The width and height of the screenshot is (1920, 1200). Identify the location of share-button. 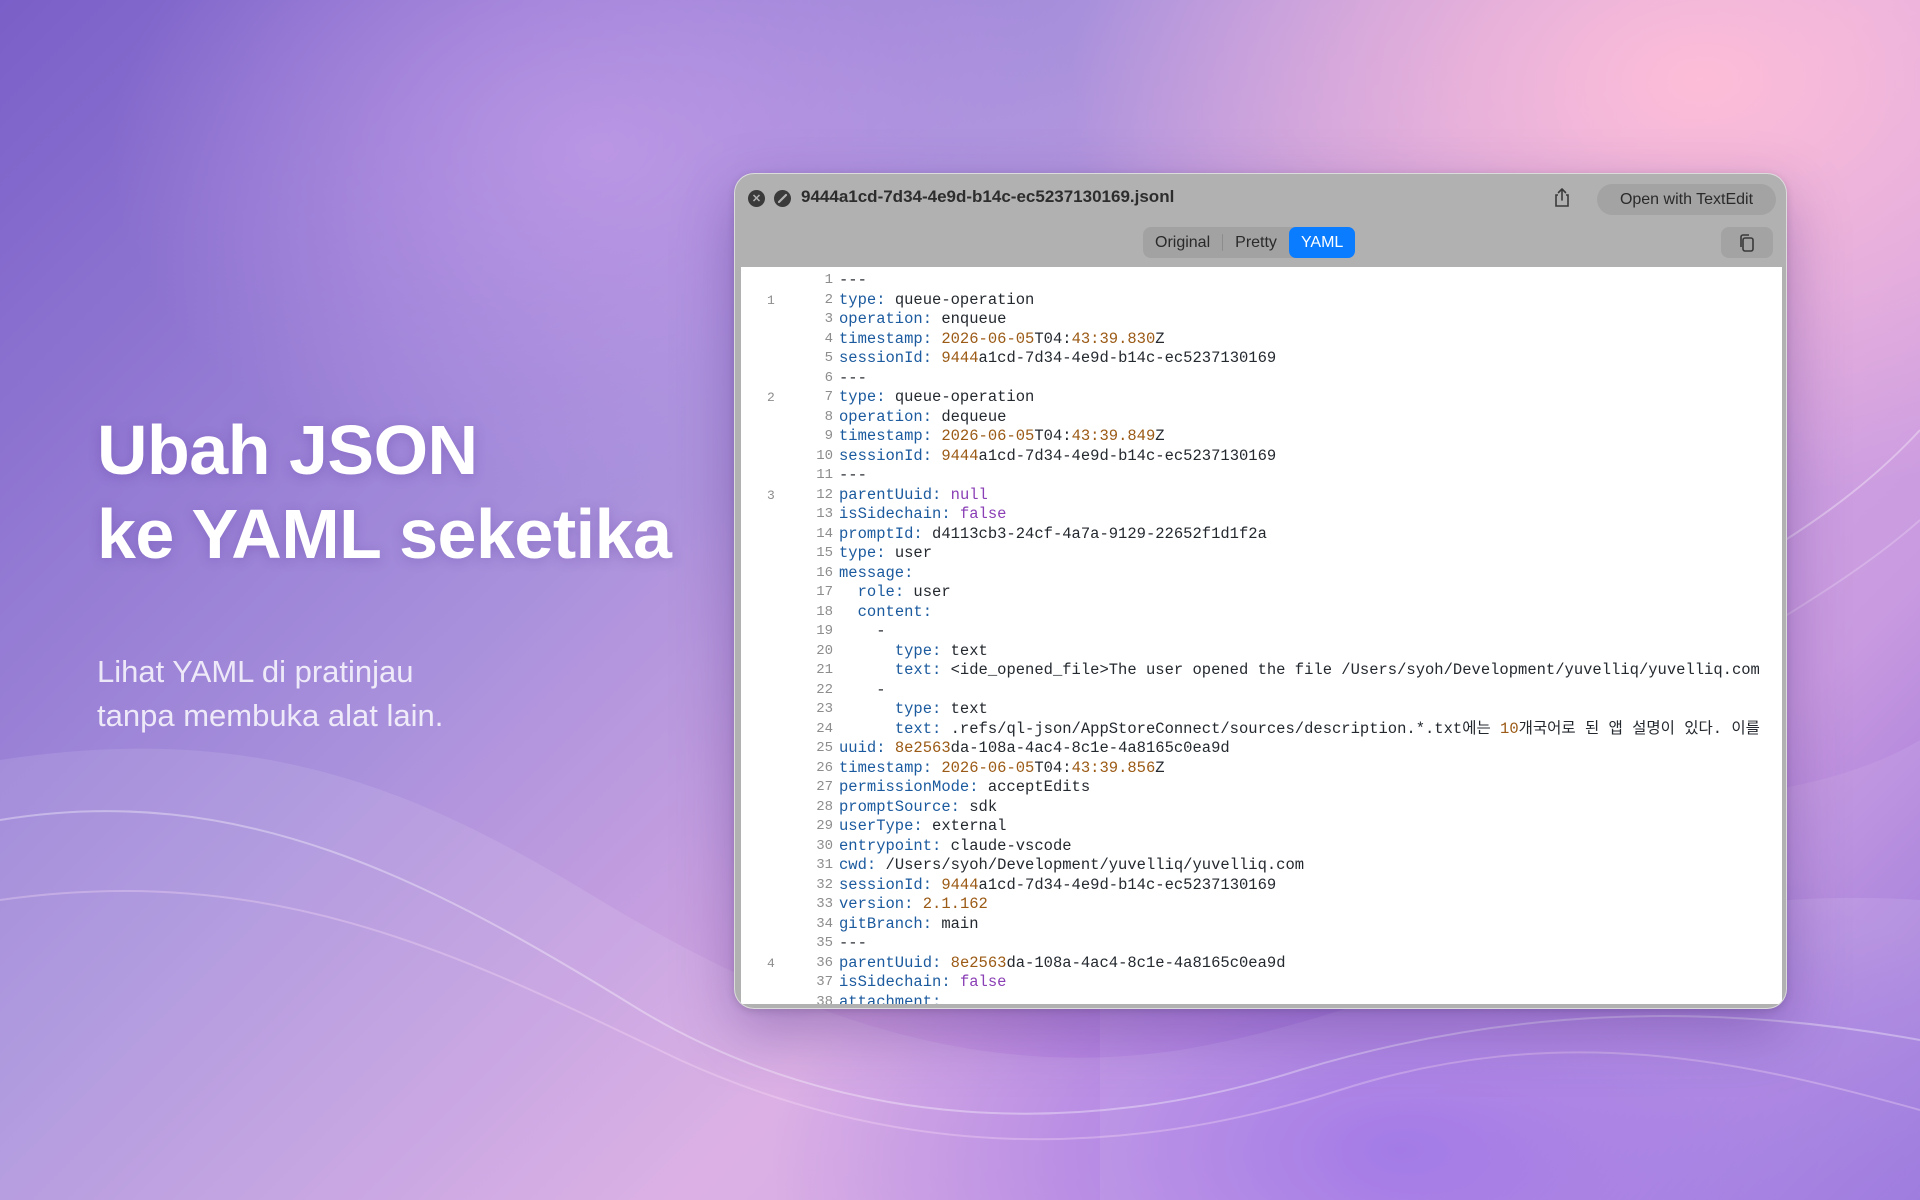
(1562, 198).